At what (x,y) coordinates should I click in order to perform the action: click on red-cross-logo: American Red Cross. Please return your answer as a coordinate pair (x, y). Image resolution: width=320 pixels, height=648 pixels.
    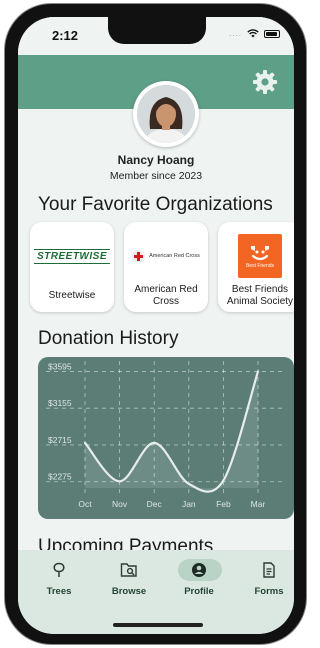
    Looking at the image, I should click on (166, 256).